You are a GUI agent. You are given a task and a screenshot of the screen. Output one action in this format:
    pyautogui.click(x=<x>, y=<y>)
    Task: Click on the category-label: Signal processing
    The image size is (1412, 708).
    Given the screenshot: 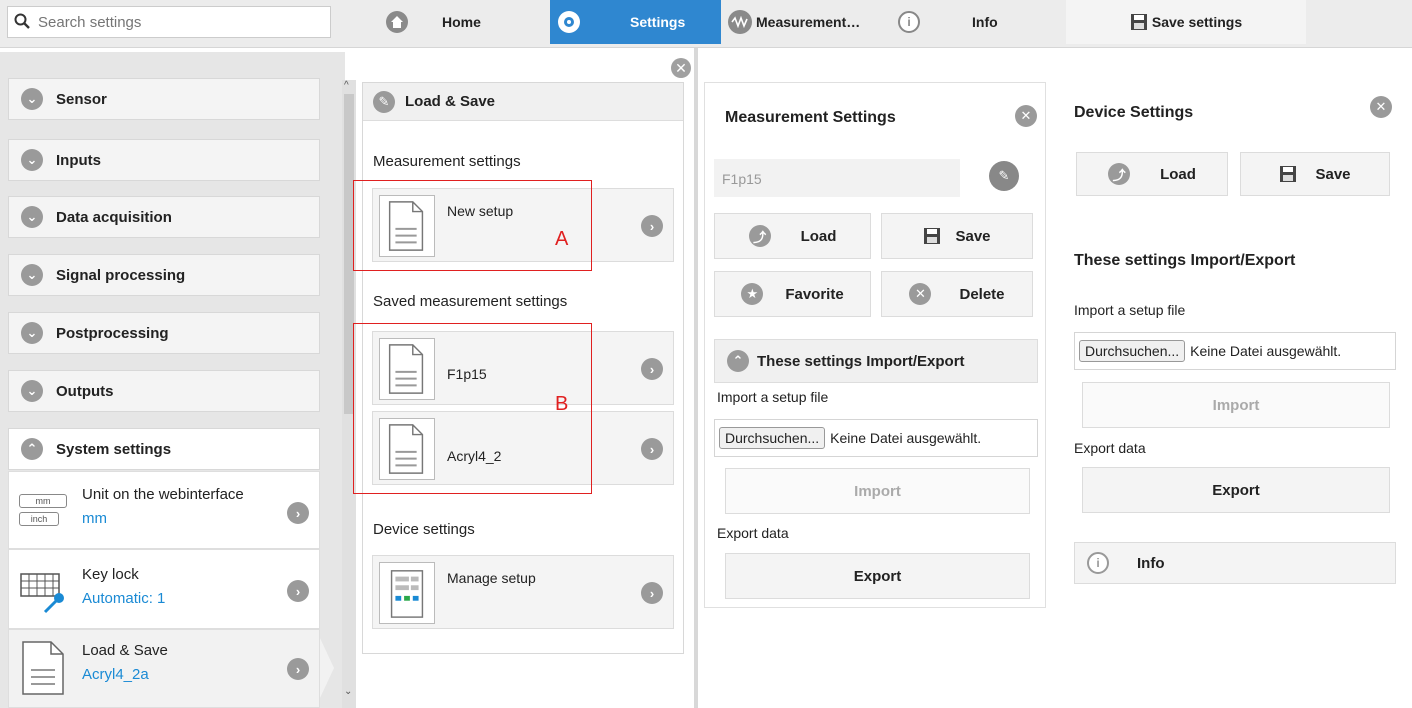 What is the action you would take?
    pyautogui.click(x=121, y=275)
    